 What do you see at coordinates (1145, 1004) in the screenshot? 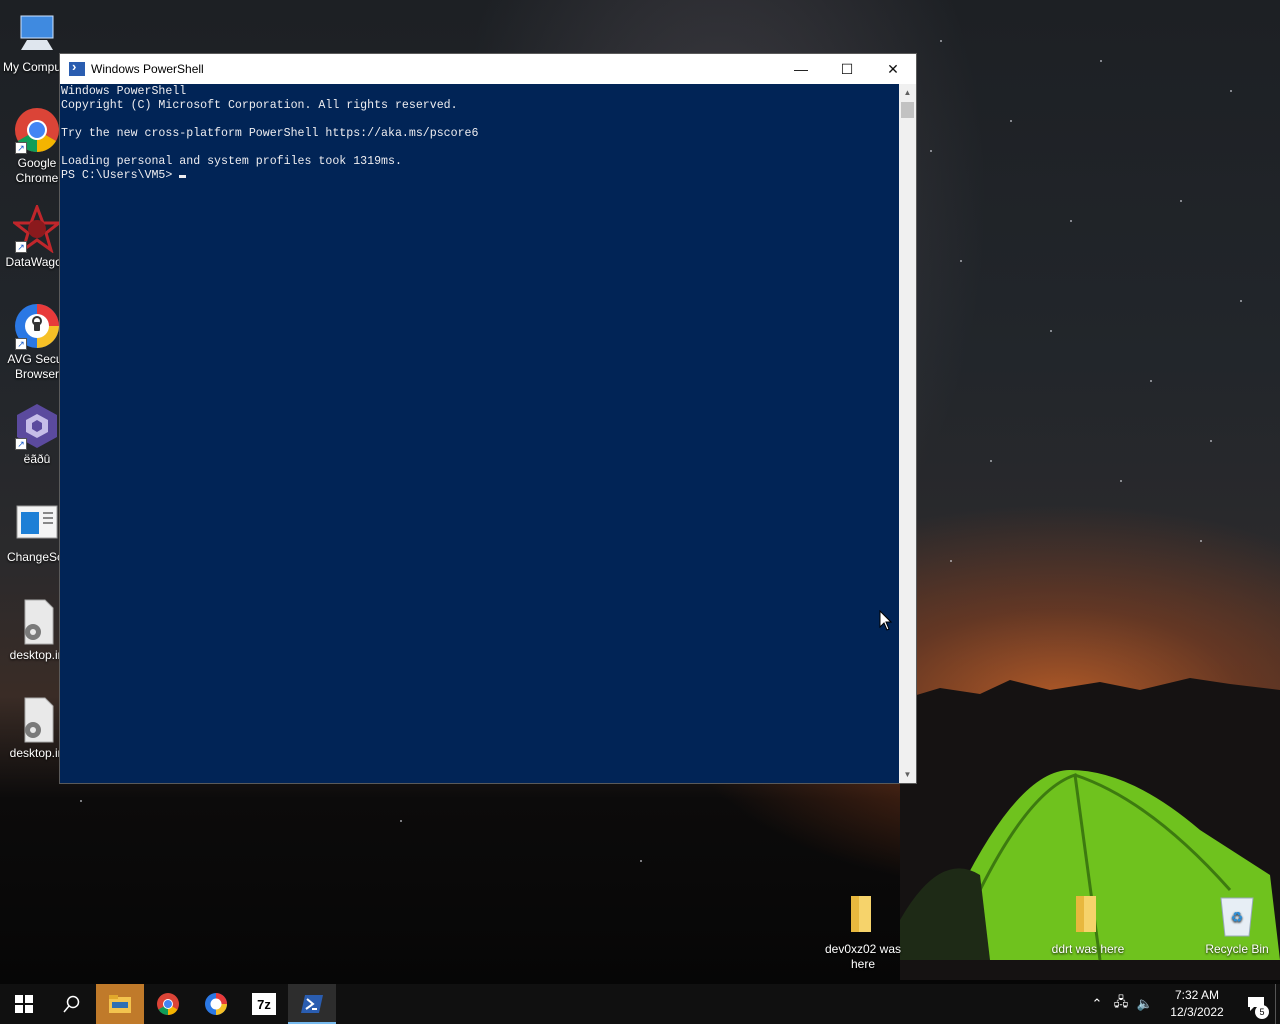
I see `volume-icon: 🔈` at bounding box center [1145, 1004].